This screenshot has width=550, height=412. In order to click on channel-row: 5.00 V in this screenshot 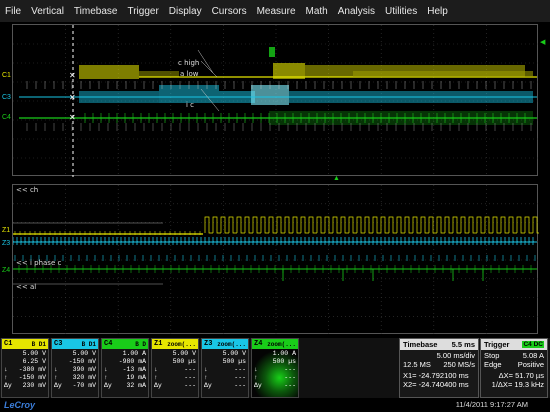, I will do `click(25, 354)`.